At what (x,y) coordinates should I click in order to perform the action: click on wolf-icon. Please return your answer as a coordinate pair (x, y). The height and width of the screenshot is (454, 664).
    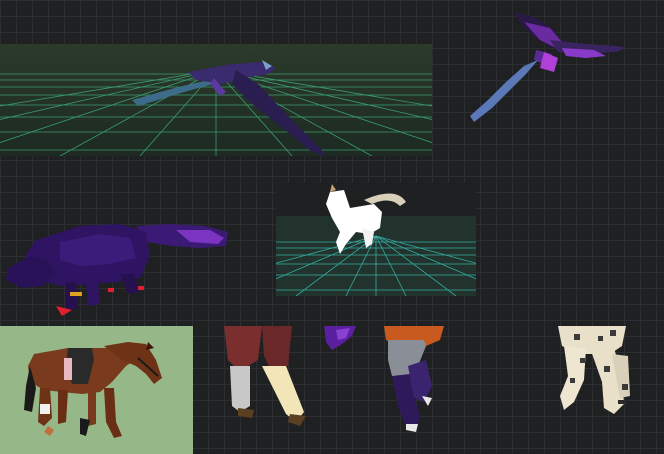
    Looking at the image, I should click on (117, 270).